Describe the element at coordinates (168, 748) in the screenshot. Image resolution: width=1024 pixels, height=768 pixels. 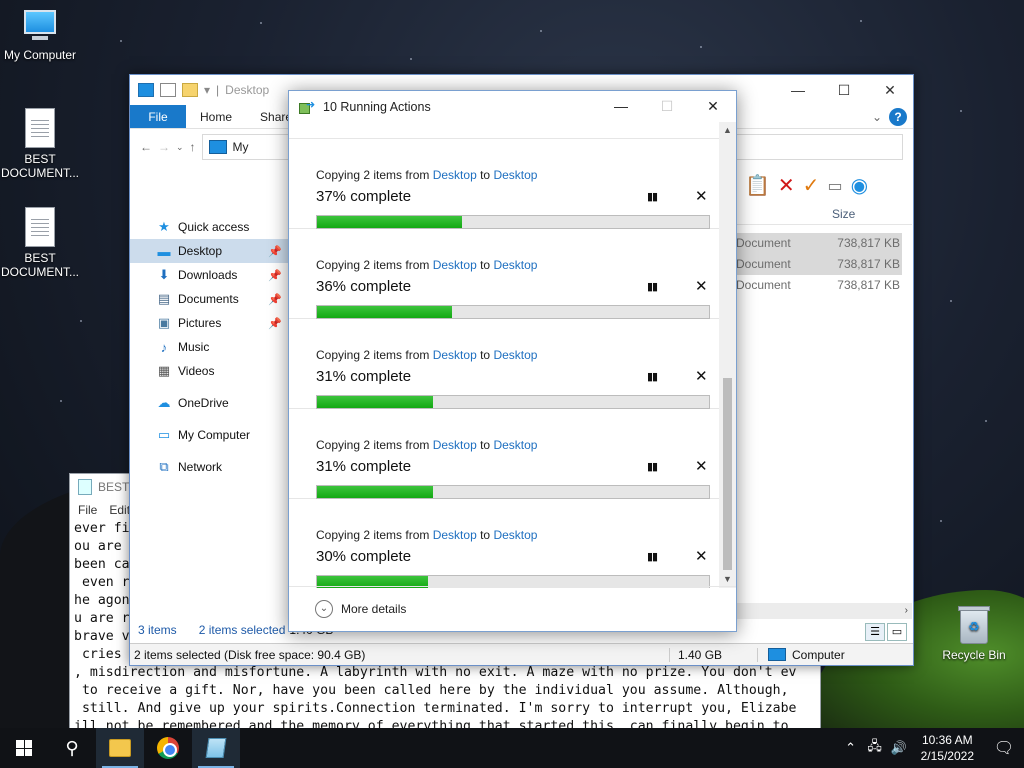
I see `taskbar-chrome` at that location.